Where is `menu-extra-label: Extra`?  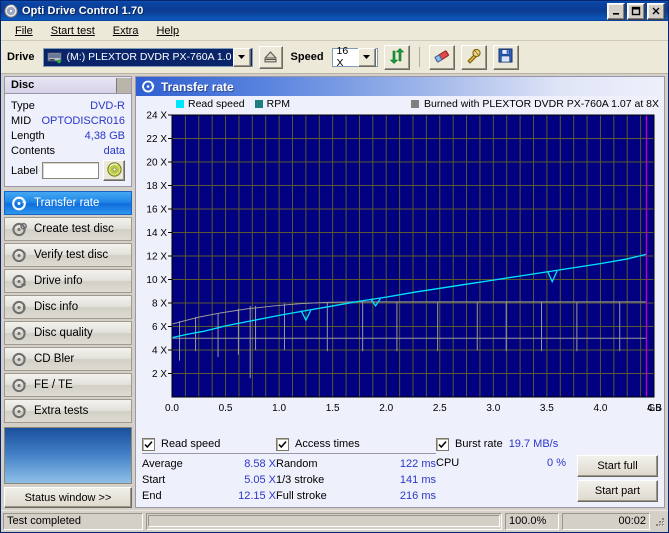 menu-extra-label: Extra is located at coordinates (125, 30).